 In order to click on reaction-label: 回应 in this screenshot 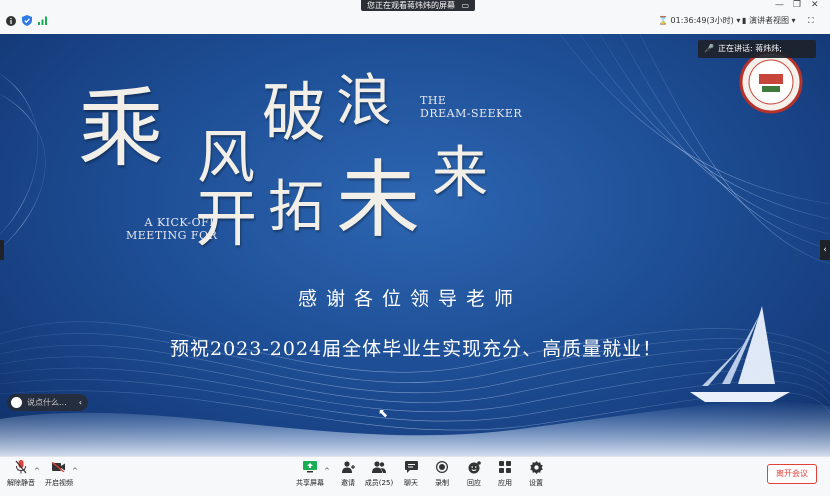, I will do `click(474, 483)`.